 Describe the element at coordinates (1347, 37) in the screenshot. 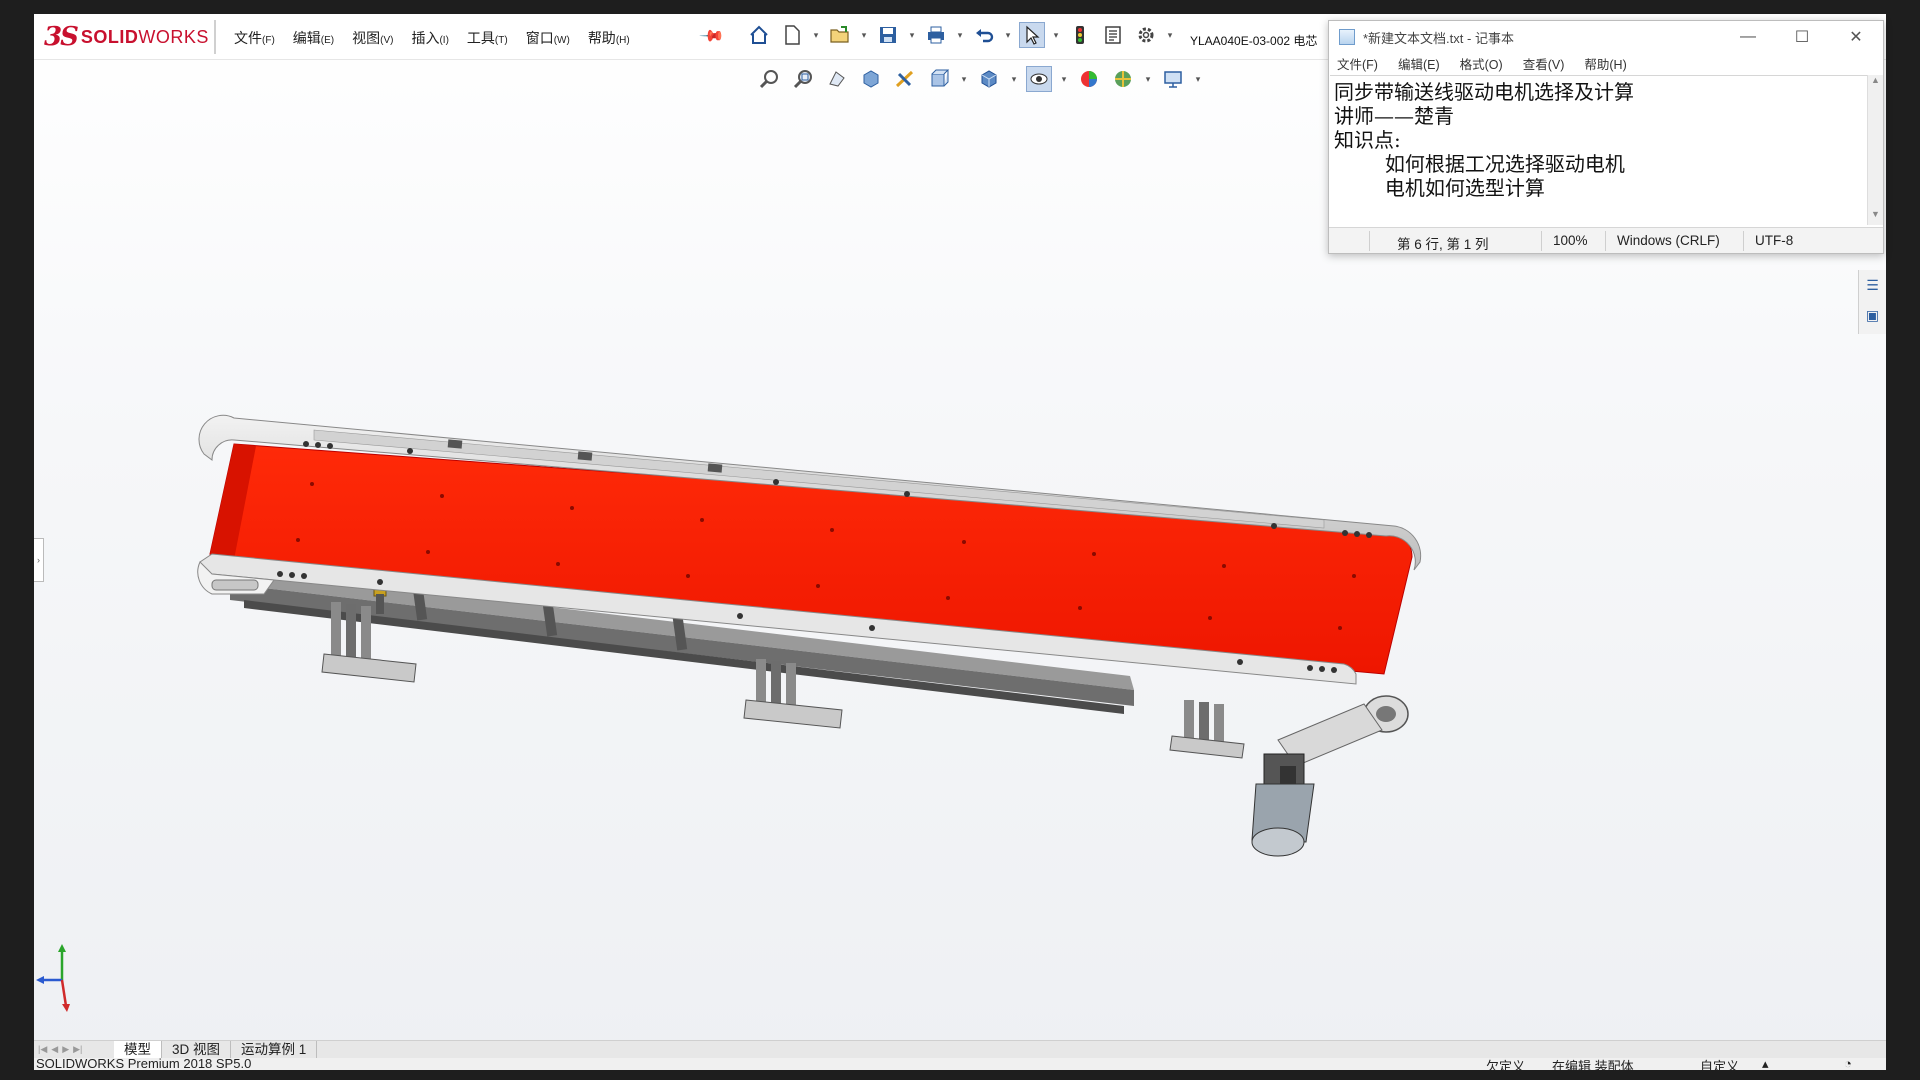

I see `notepad-app-icon` at that location.